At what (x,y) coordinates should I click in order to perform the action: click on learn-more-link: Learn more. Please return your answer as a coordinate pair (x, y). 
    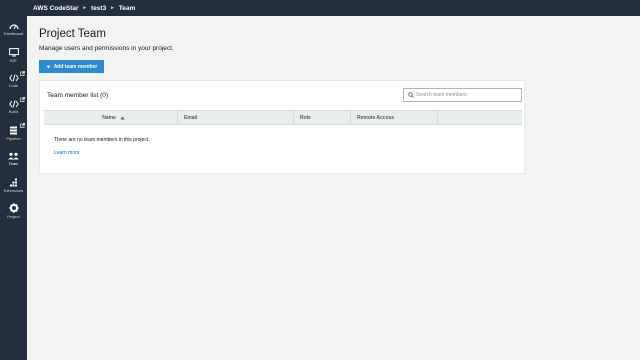
    Looking at the image, I should click on (67, 153).